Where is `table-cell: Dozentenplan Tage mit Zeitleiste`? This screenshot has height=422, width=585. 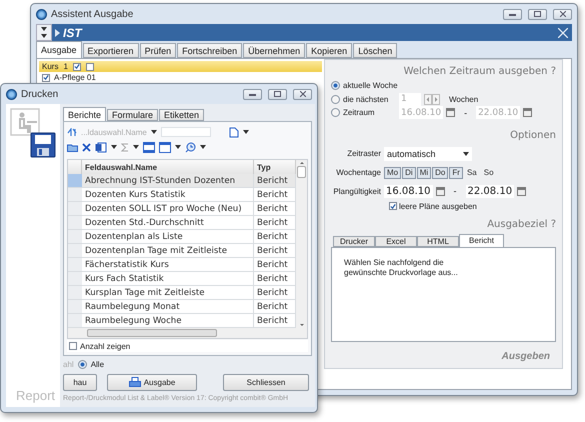 table-cell: Dozentenplan Tage mit Zeitleiste is located at coordinates (168, 251).